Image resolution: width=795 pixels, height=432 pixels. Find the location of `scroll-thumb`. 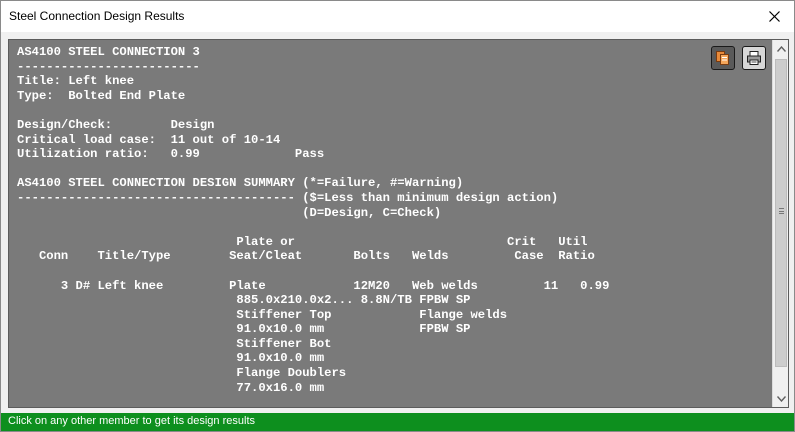

scroll-thumb is located at coordinates (781, 213).